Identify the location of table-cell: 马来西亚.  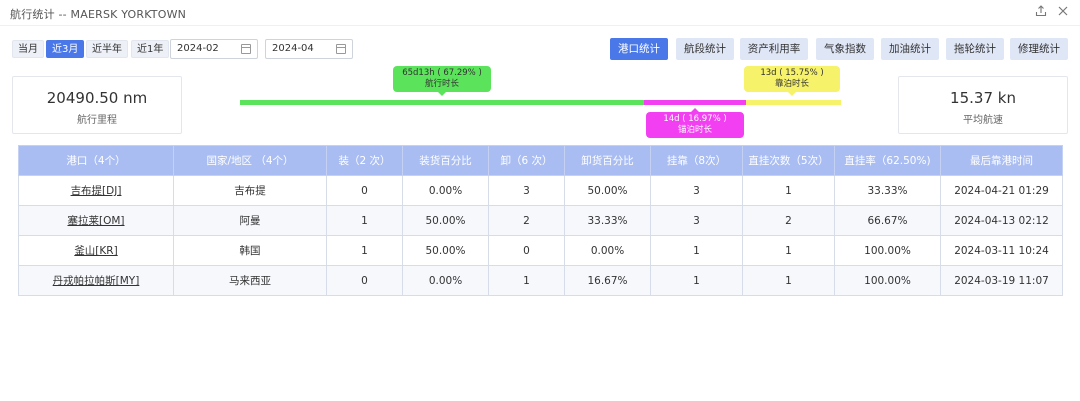
(250, 280).